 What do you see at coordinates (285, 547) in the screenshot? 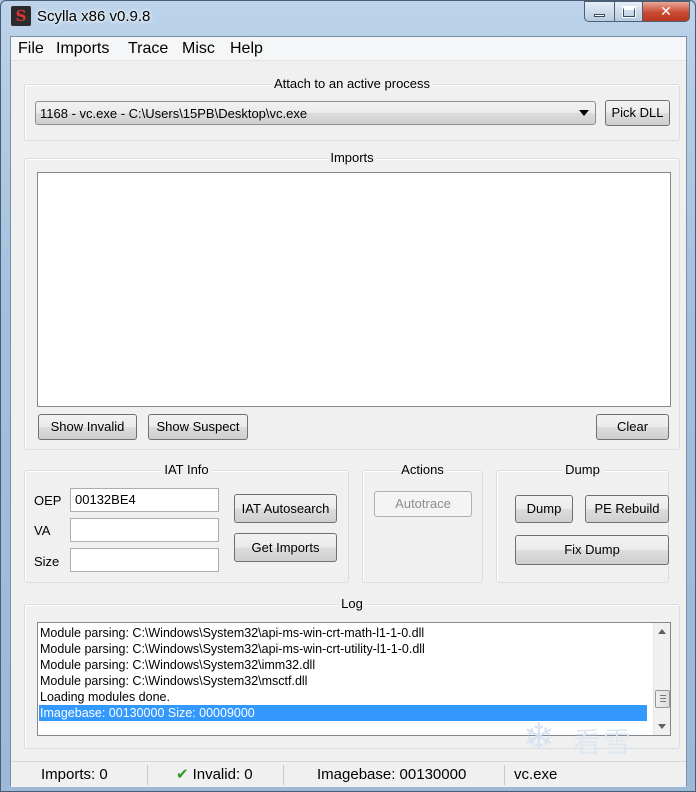
I see `get-imports-button: Get Imports` at bounding box center [285, 547].